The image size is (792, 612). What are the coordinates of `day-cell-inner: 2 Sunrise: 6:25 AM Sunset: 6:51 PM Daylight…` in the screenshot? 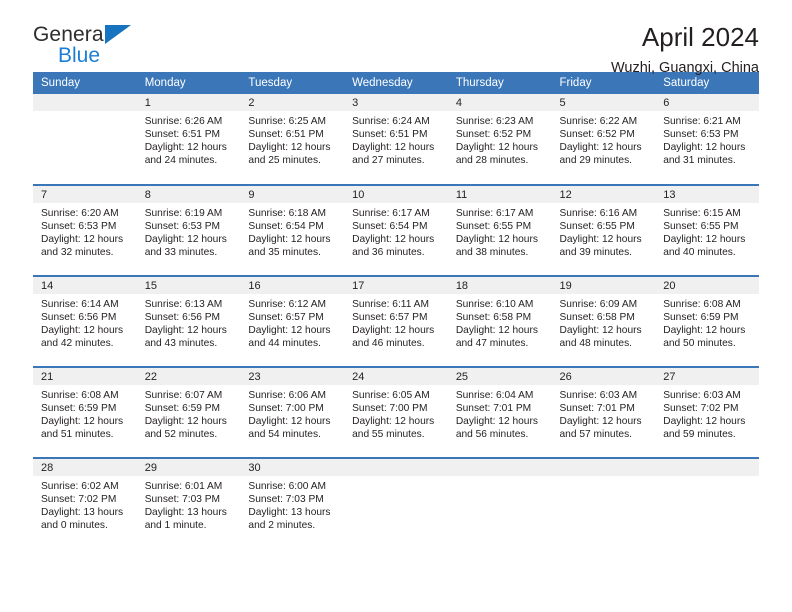 It's located at (292, 139).